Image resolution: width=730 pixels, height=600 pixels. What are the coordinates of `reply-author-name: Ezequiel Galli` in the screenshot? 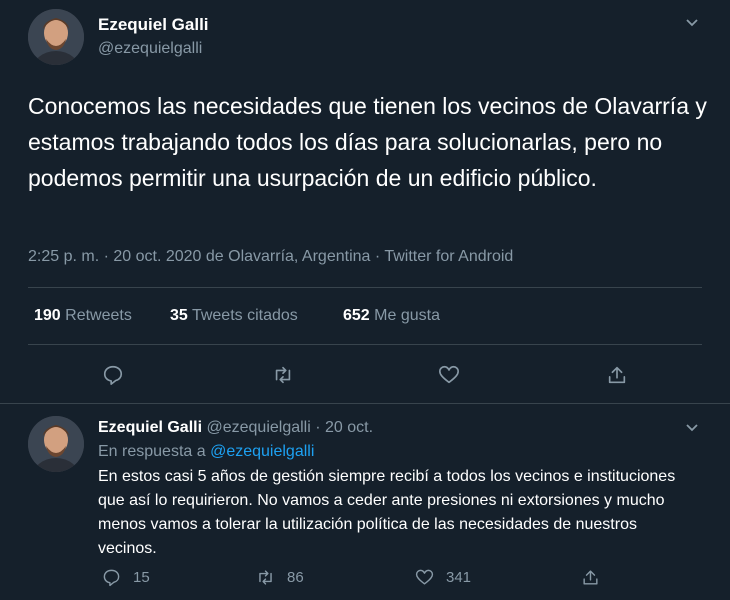 It's located at (150, 427).